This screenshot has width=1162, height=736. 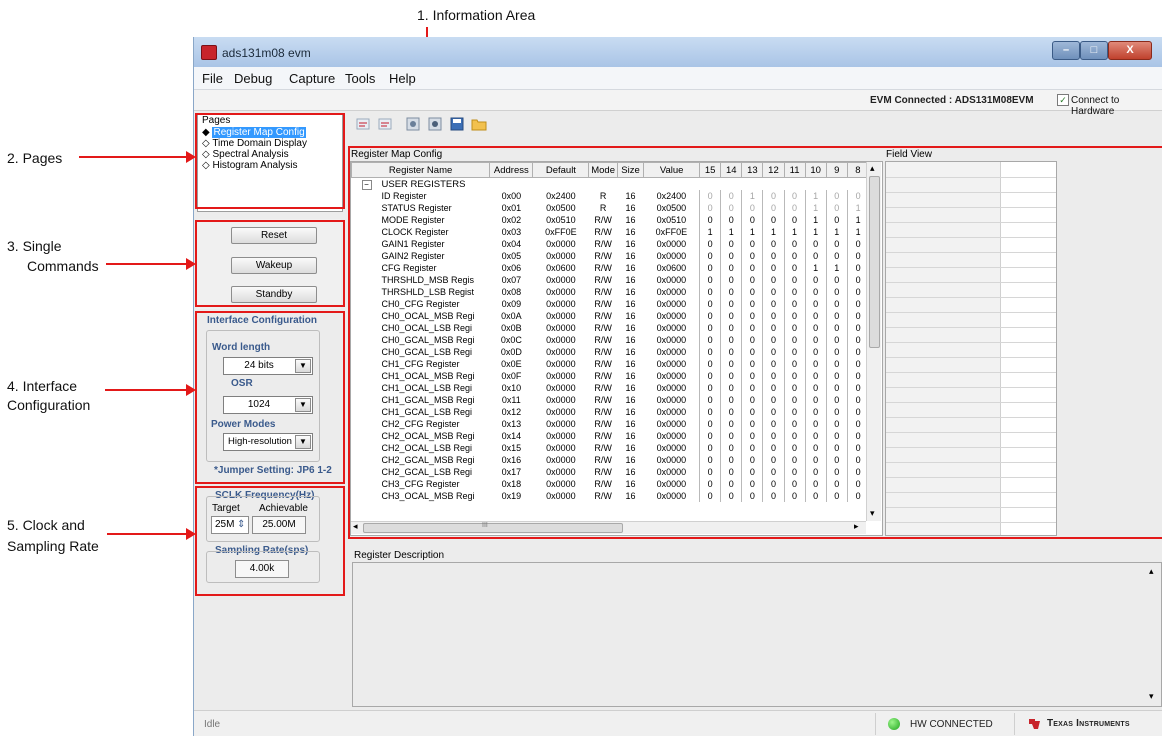 I want to click on read-all-icon, so click(x=413, y=124).